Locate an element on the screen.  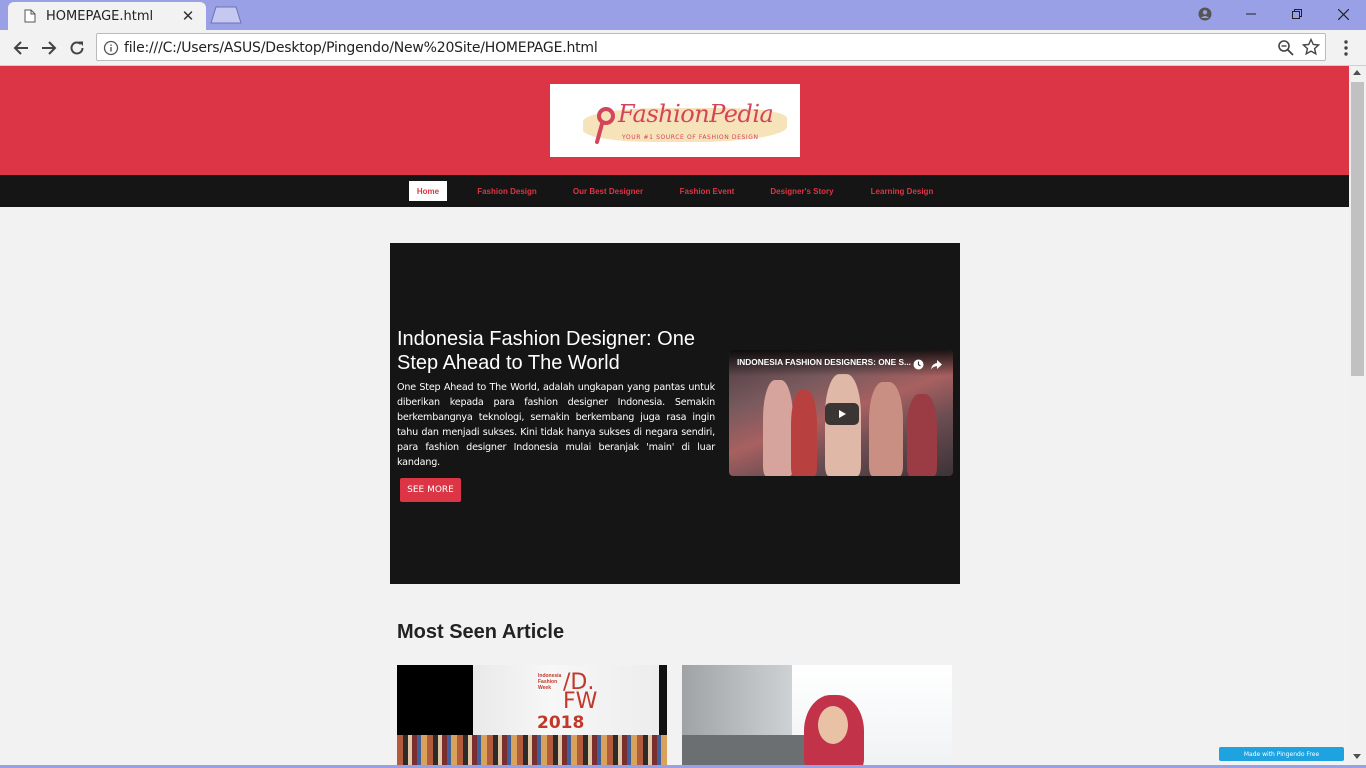
ifw-logo-fw: FW is located at coordinates (580, 701).